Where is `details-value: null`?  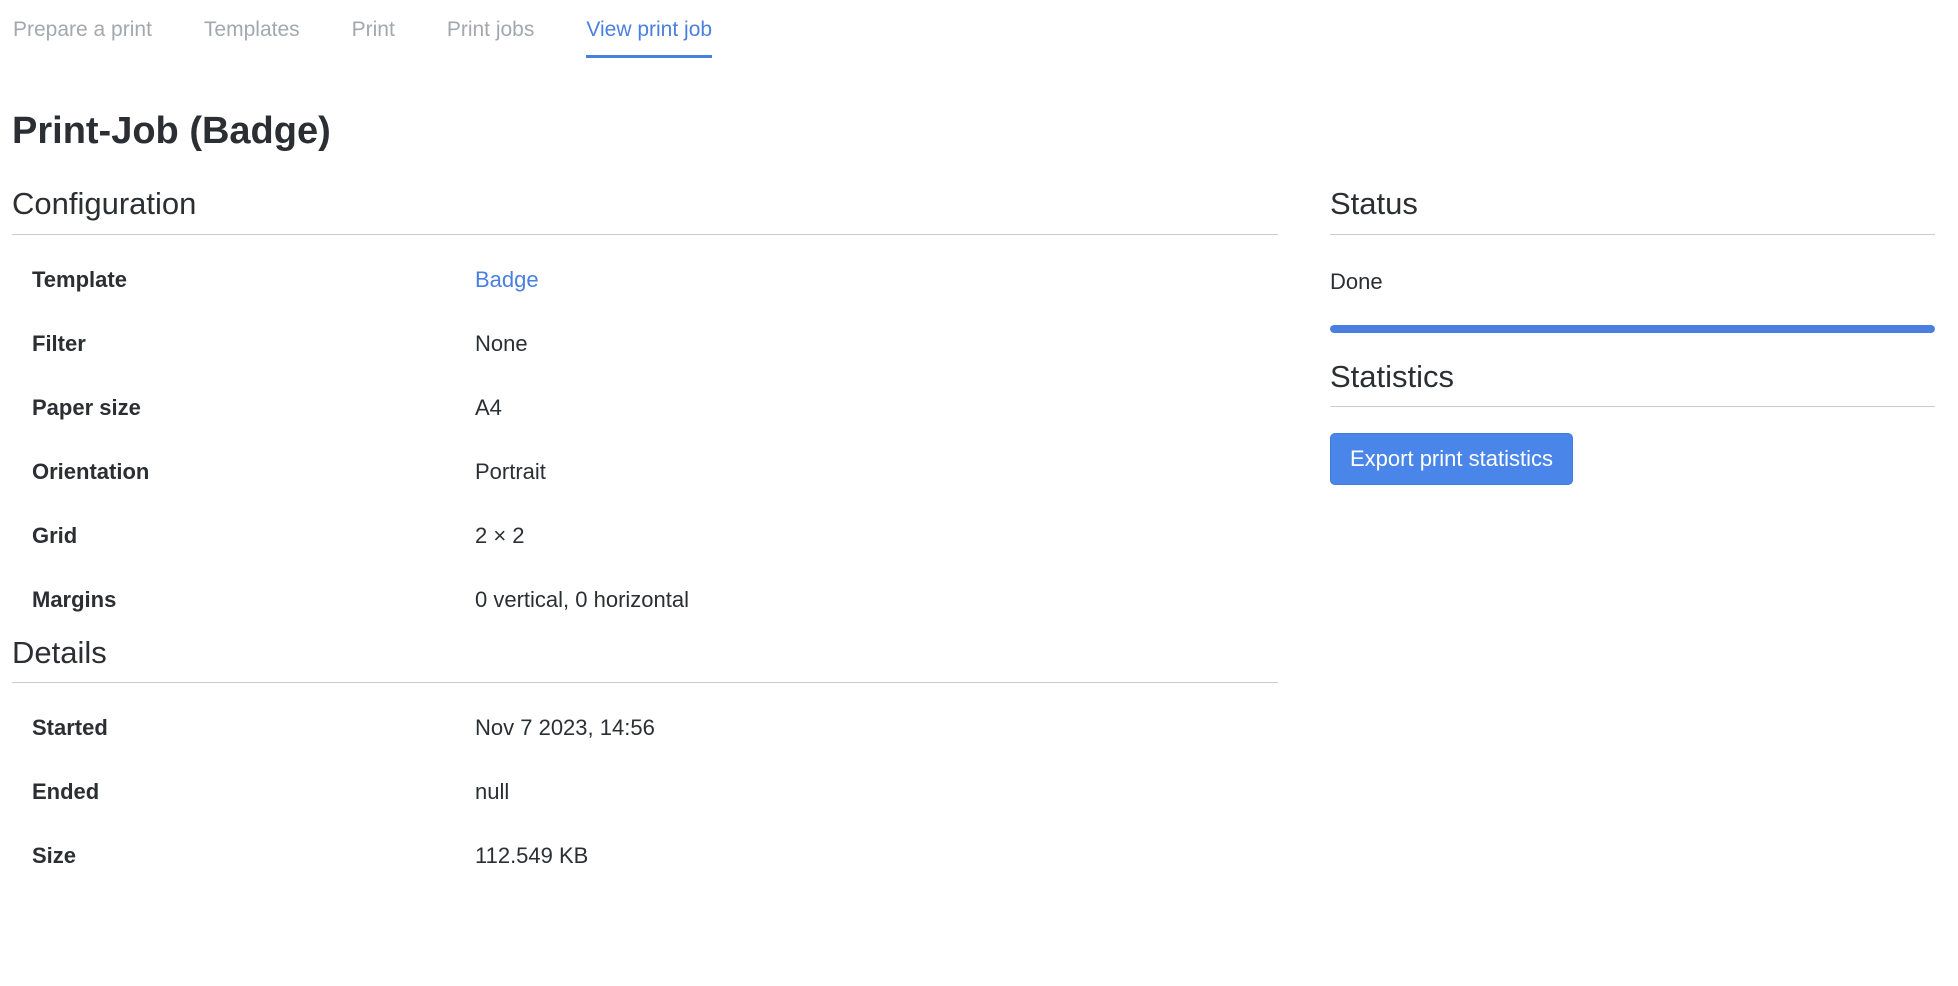
details-value: null is located at coordinates (492, 792).